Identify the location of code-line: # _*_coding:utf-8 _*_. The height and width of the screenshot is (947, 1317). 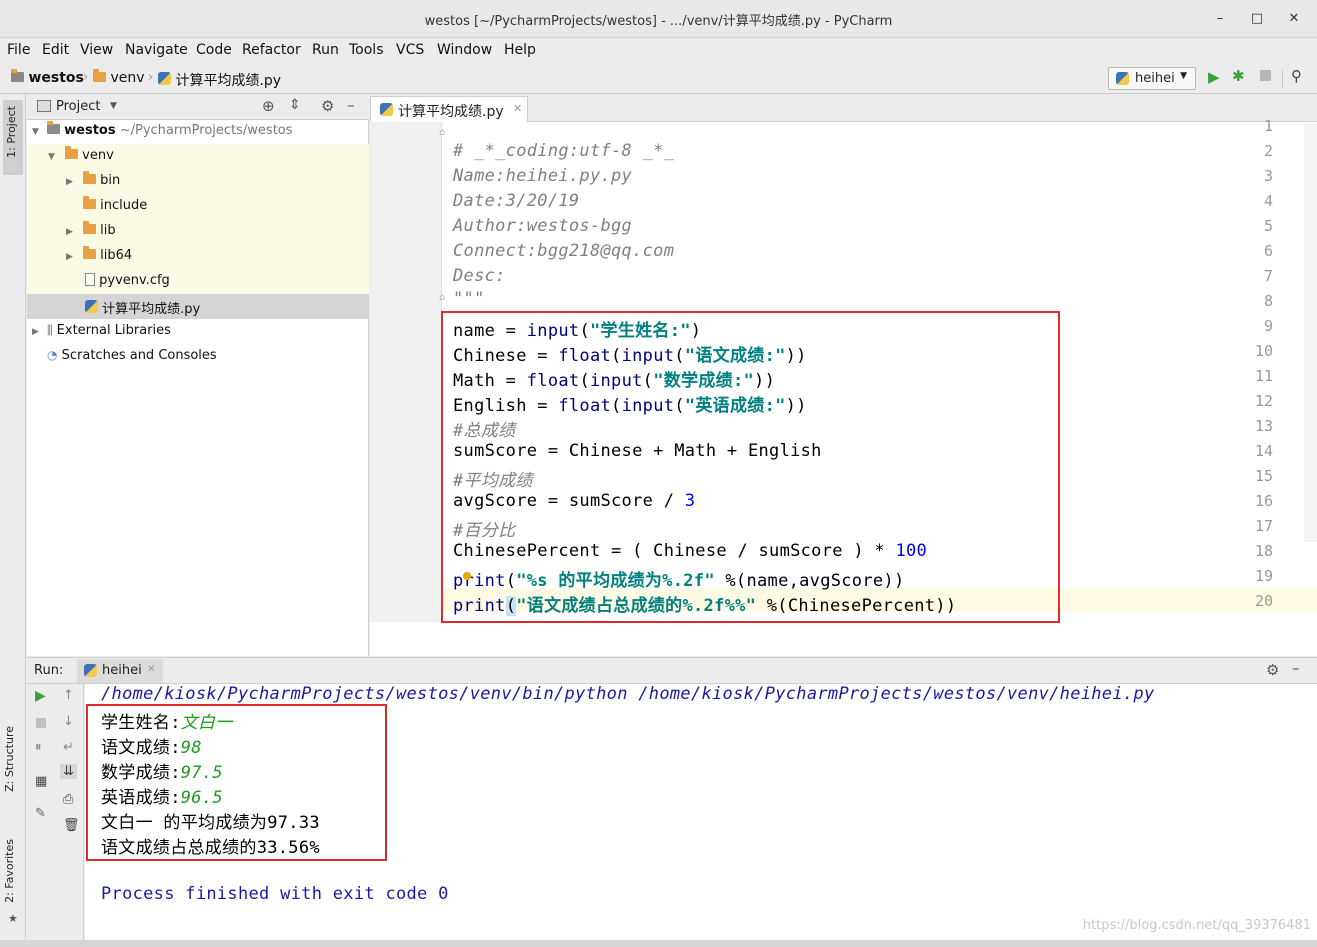
(564, 151).